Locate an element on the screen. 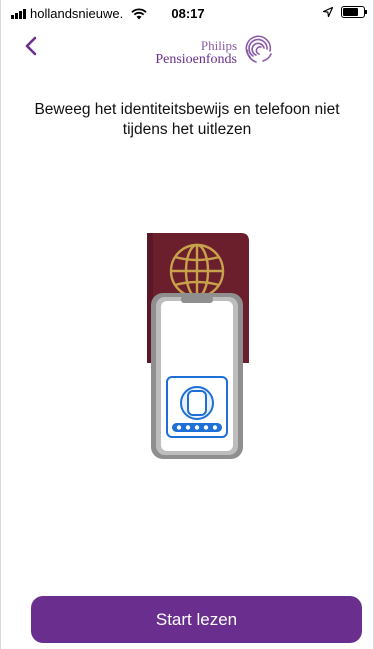  battery-icon is located at coordinates (354, 12).